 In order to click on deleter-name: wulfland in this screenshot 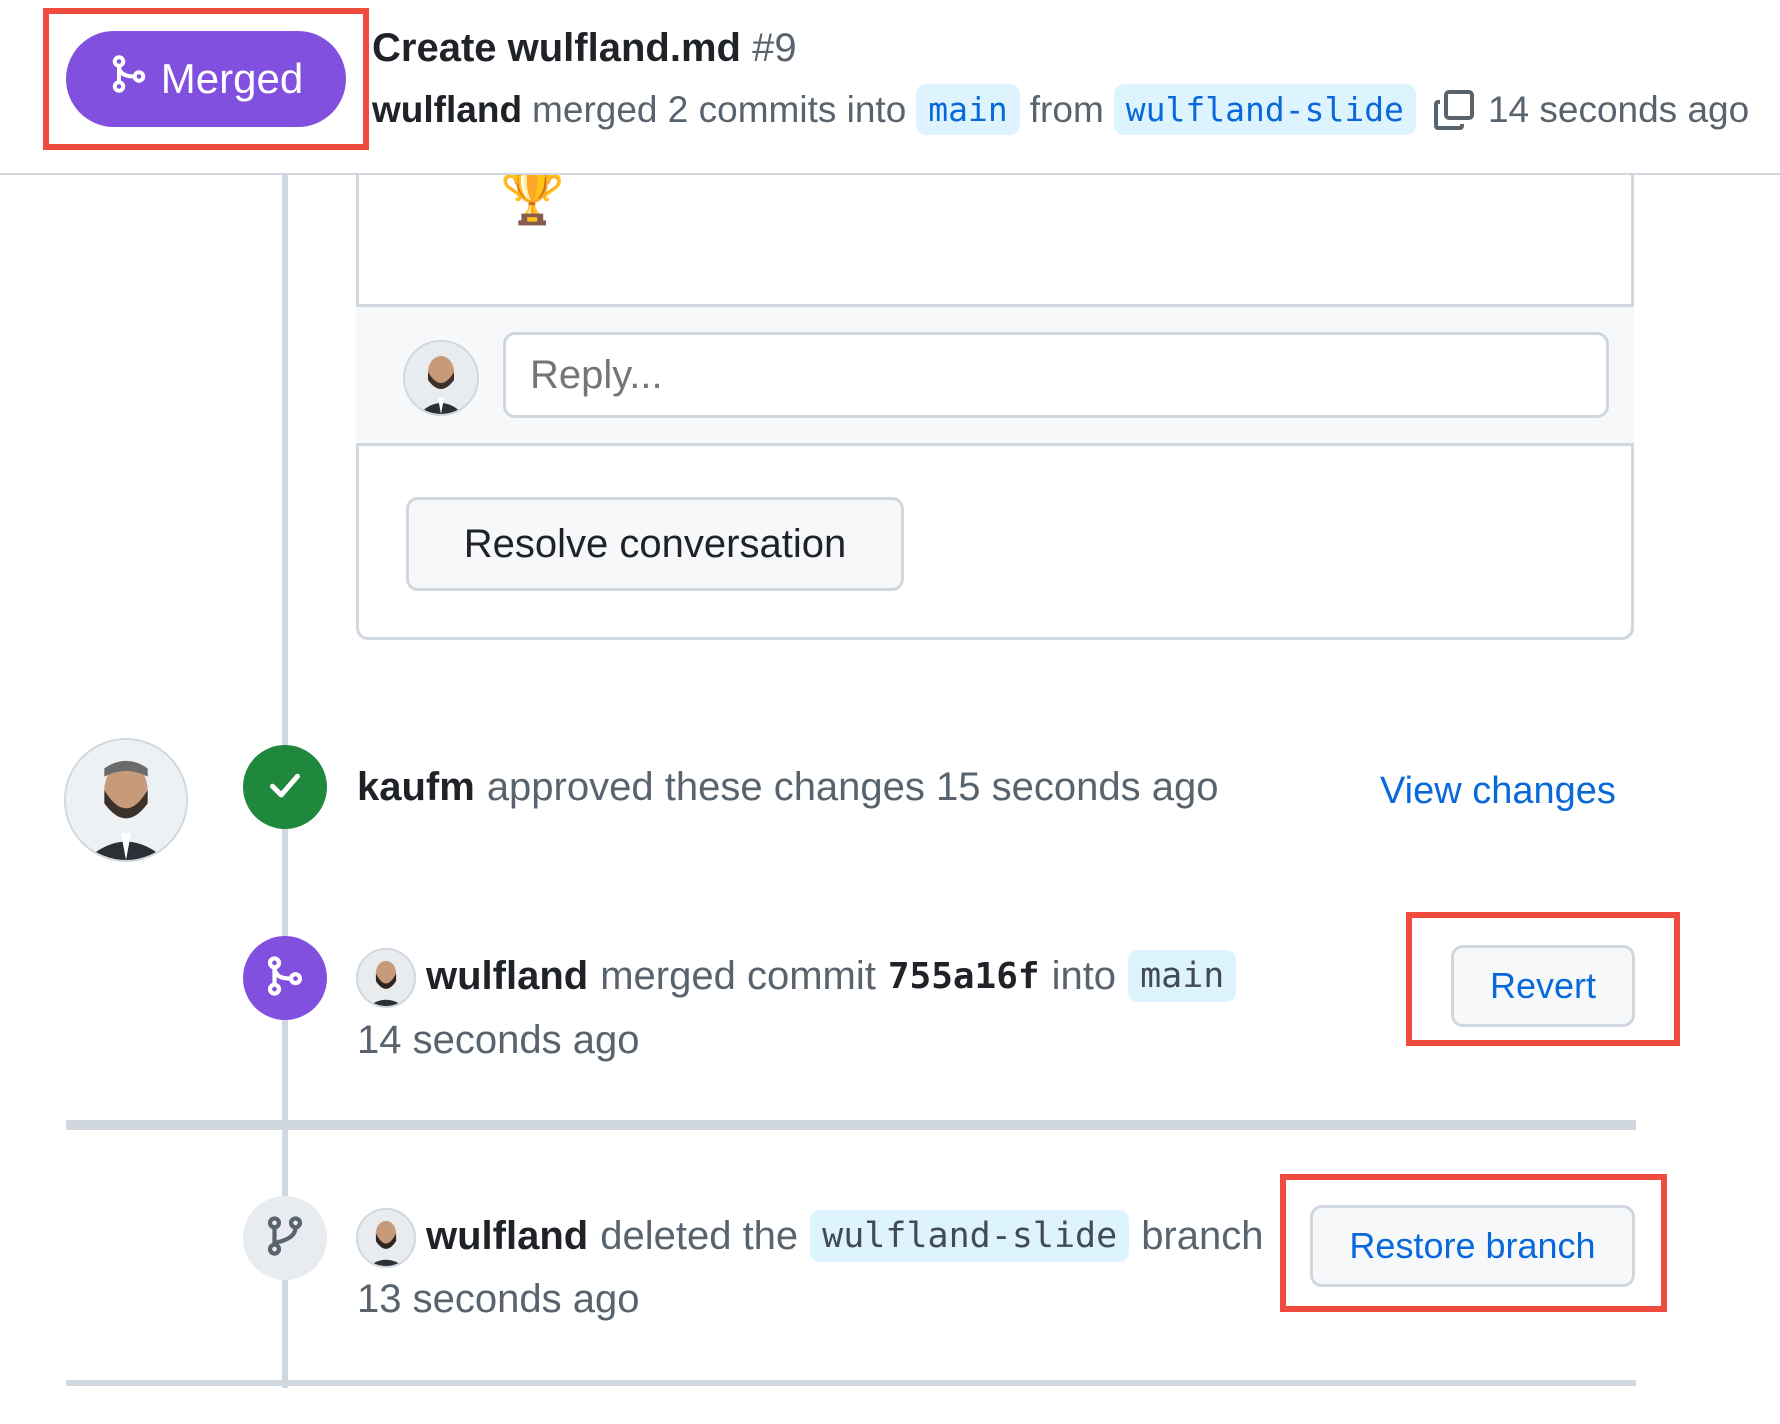, I will do `click(507, 1236)`.